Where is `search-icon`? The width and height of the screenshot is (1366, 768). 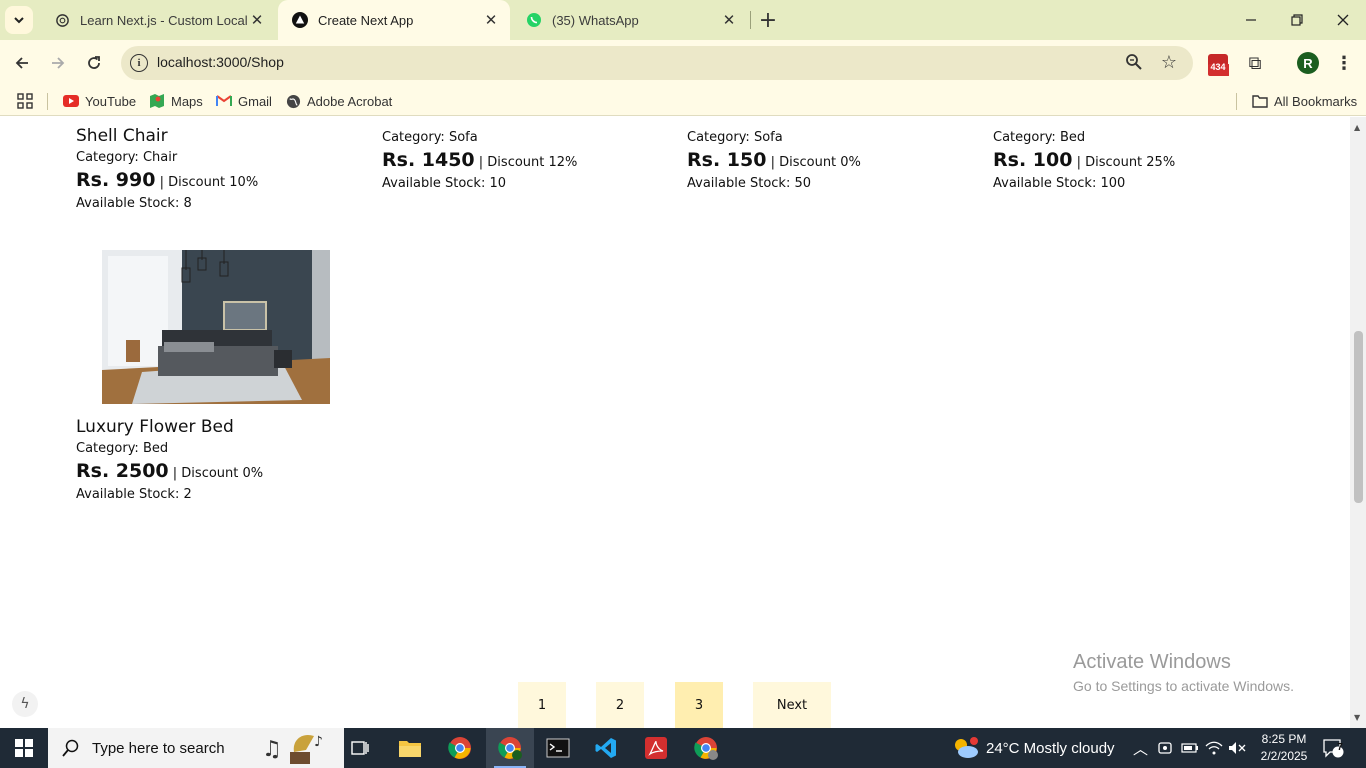 search-icon is located at coordinates (70, 748).